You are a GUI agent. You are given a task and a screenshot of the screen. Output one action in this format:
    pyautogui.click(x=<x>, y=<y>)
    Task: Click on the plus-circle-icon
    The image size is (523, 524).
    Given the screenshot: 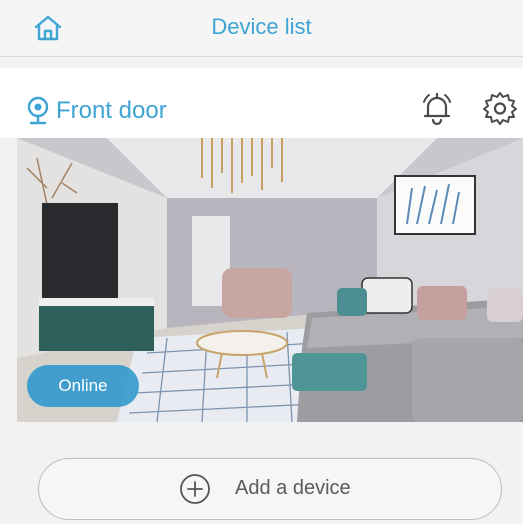 What is the action you would take?
    pyautogui.click(x=195, y=489)
    